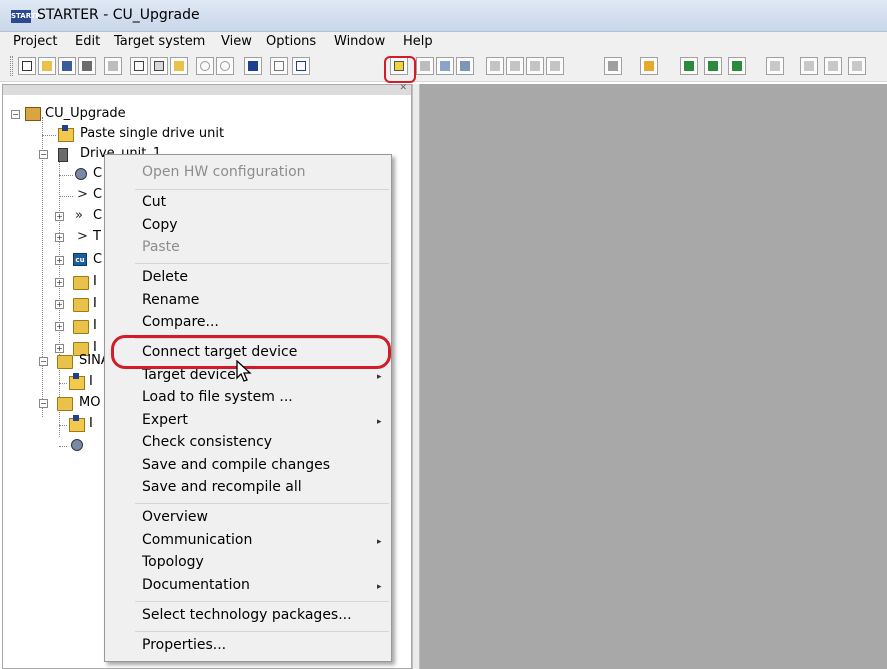 The height and width of the screenshot is (669, 887). Describe the element at coordinates (236, 468) in the screenshot. I see `menu-item-save-compile-changes: Save and compile changes` at that location.